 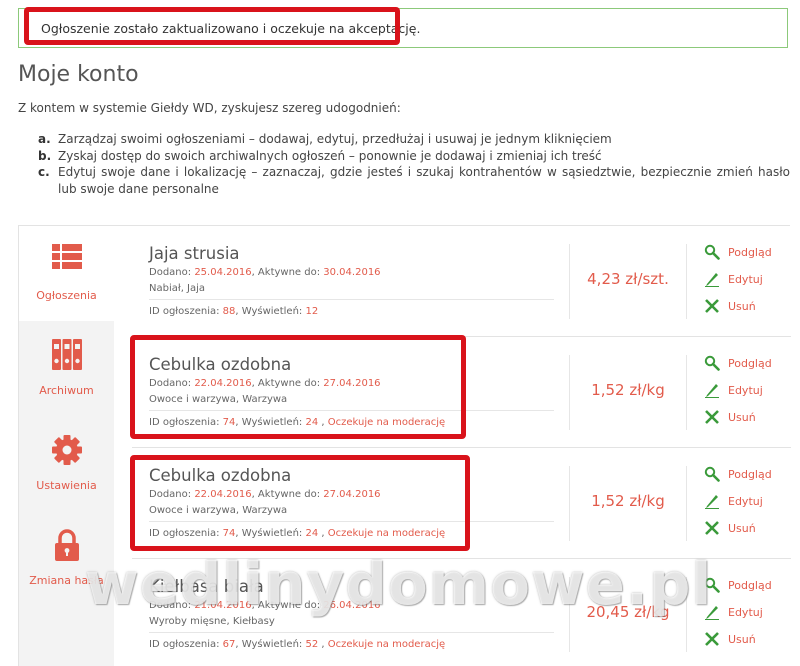 What do you see at coordinates (194, 253) in the screenshot?
I see `listing-title: Jaja strusia` at bounding box center [194, 253].